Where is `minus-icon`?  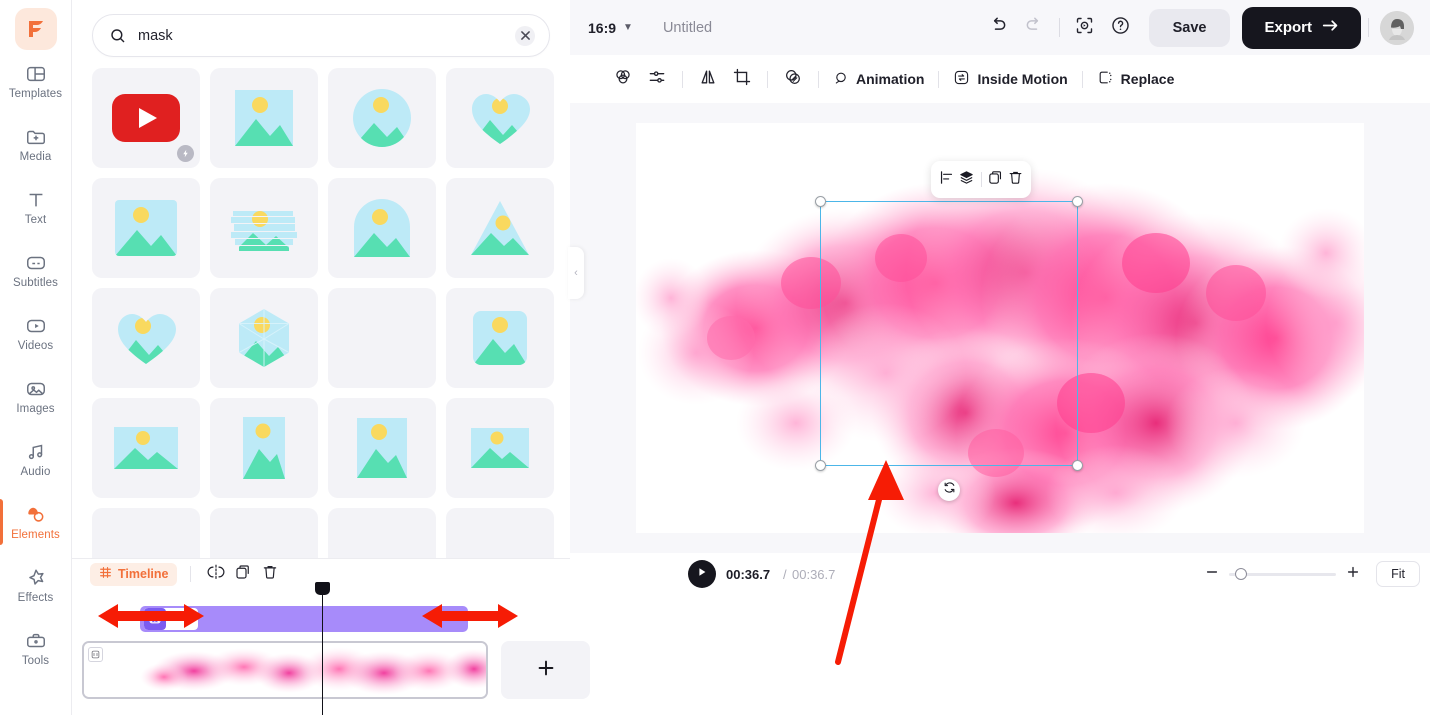
minus-icon is located at coordinates (1212, 574).